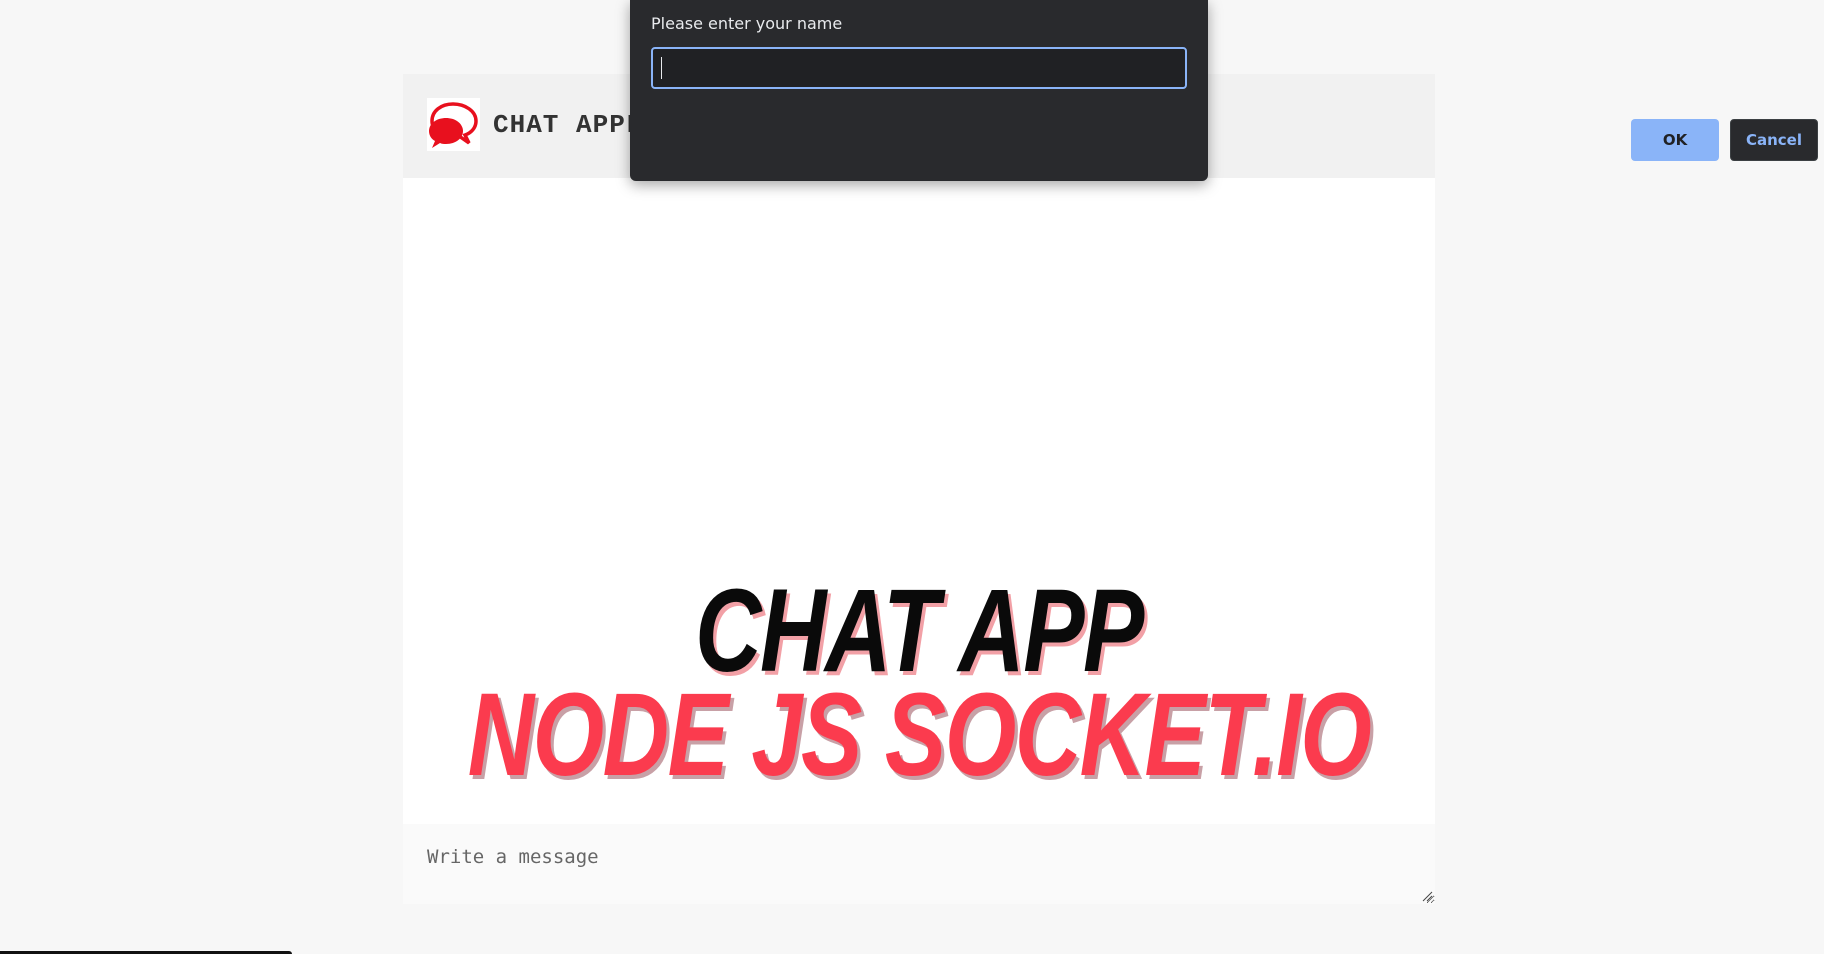  I want to click on dialog-message: Please enter your name, so click(747, 23).